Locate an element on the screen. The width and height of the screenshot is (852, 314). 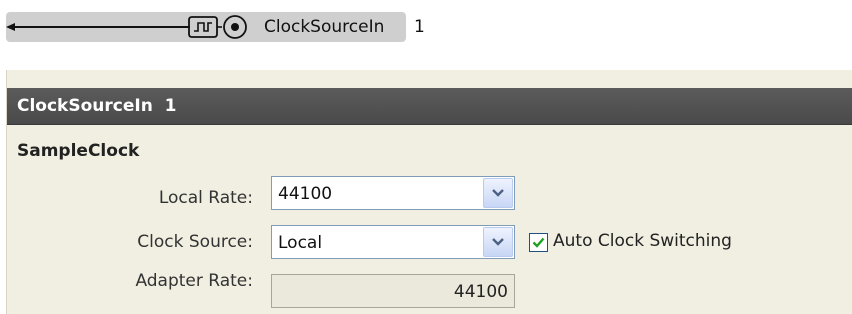
adapter-rate-field: 44100 is located at coordinates (393, 291).